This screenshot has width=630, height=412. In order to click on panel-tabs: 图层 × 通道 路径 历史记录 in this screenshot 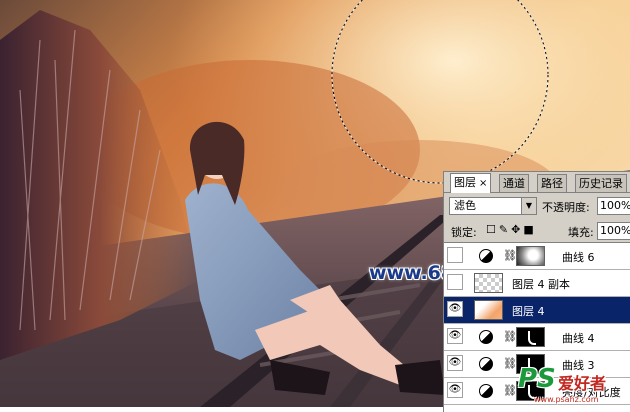, I will do `click(537, 182)`.